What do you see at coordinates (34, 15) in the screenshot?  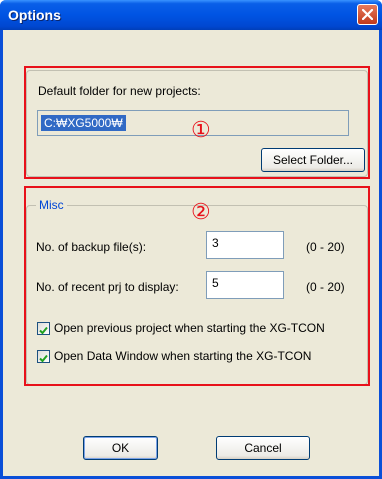 I see `window-title: Options` at bounding box center [34, 15].